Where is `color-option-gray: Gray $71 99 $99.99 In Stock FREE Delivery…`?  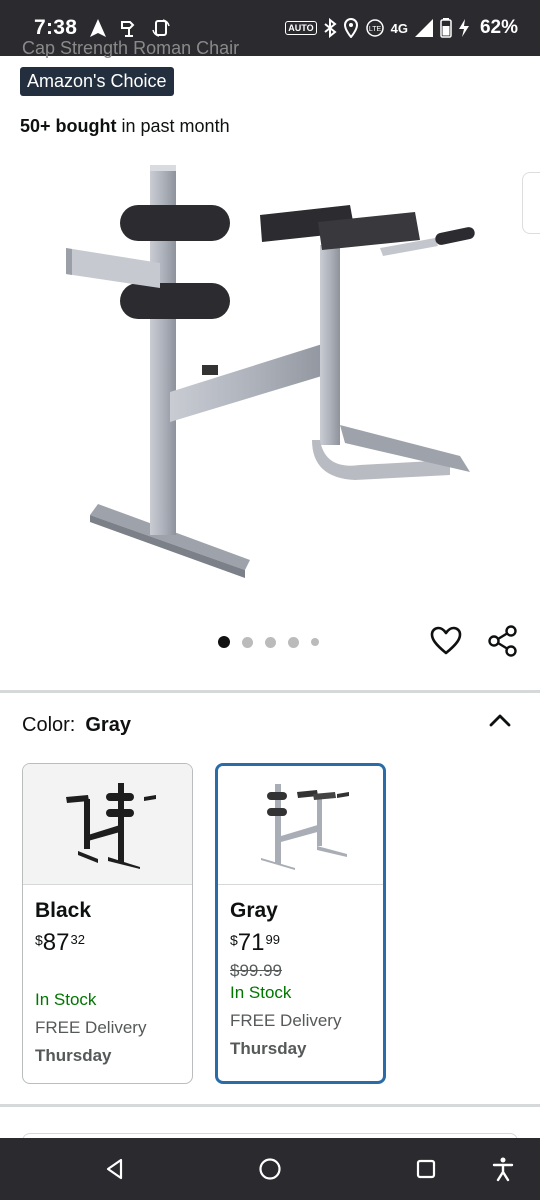 color-option-gray: Gray $71 99 $99.99 In Stock FREE Delivery… is located at coordinates (300, 923).